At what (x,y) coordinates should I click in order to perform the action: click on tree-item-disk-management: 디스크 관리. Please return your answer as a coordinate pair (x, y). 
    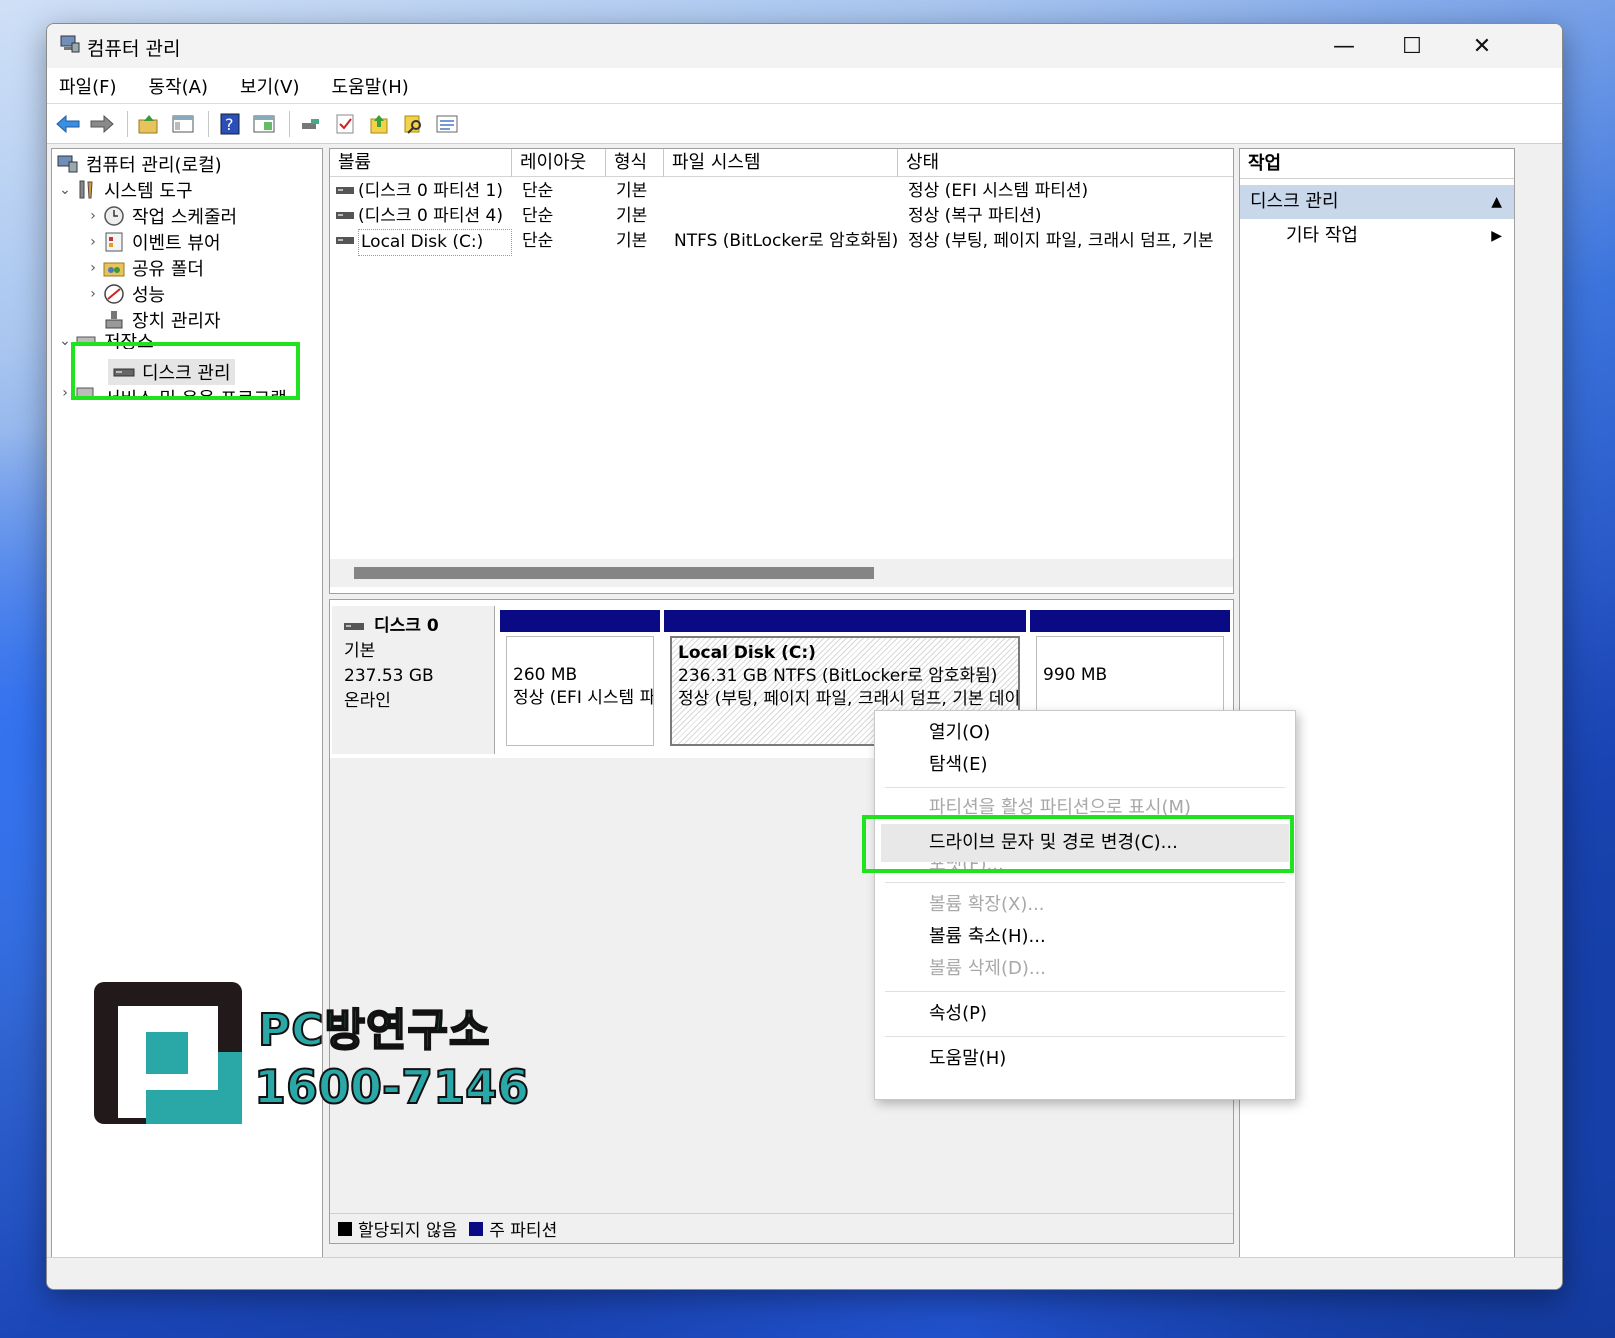
    Looking at the image, I should click on (171, 372).